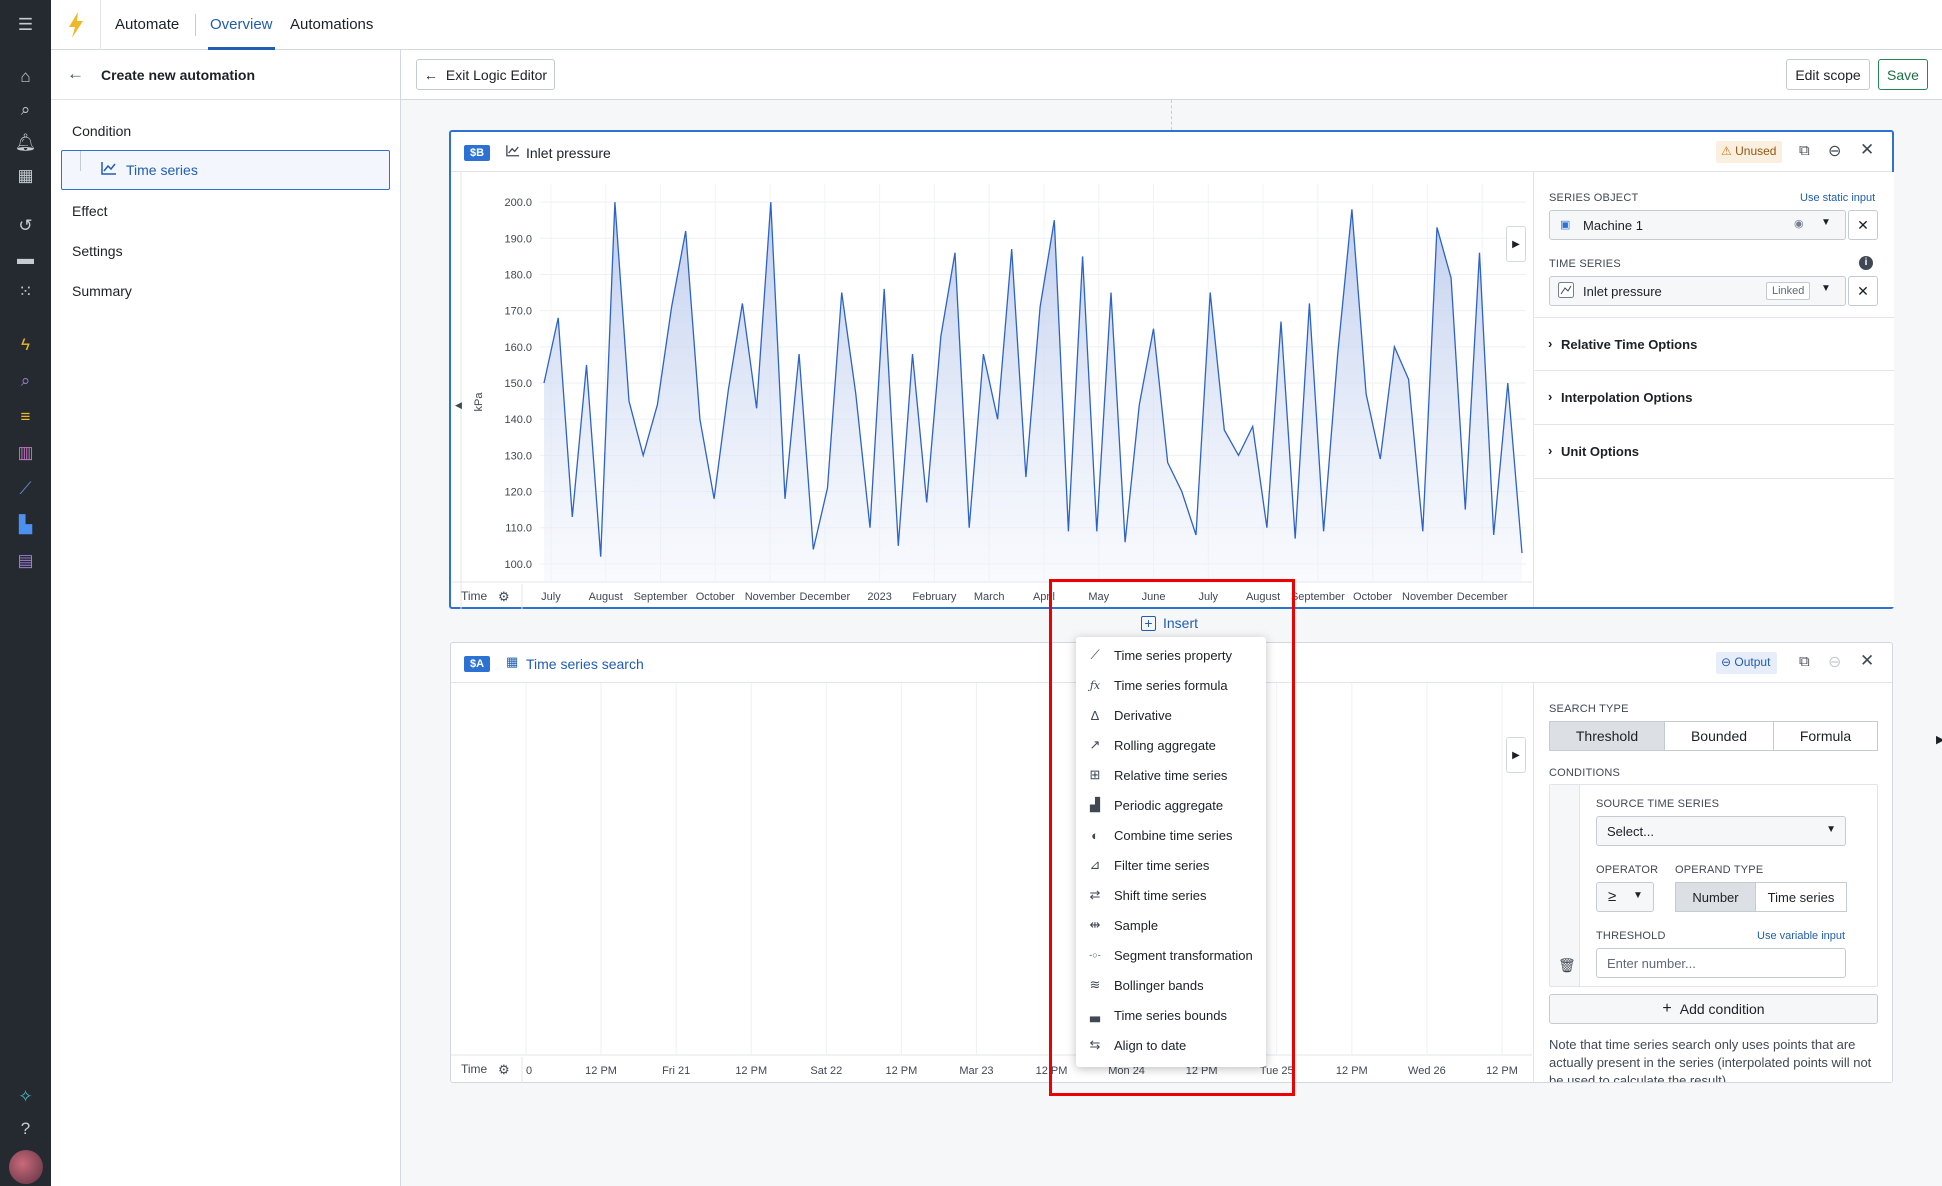  Describe the element at coordinates (25, 452) in the screenshot. I see `chart-app-icon: ▥` at that location.